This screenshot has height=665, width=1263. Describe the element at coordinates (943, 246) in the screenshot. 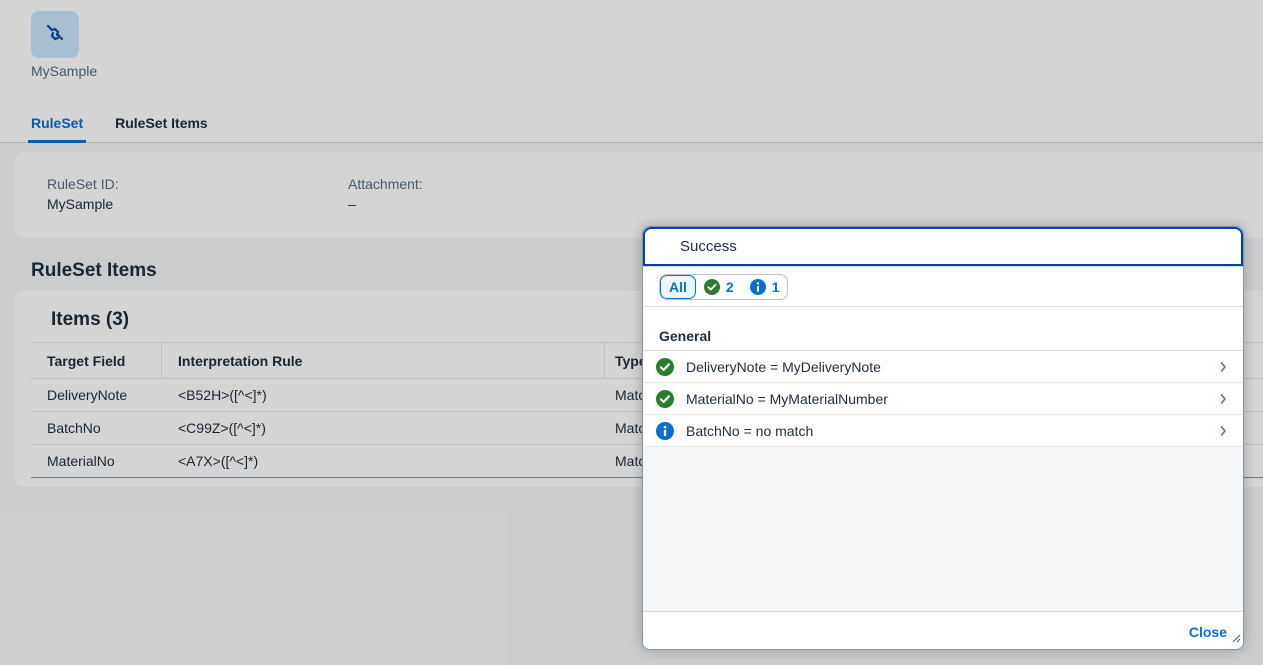

I see `popover-title: Success` at that location.